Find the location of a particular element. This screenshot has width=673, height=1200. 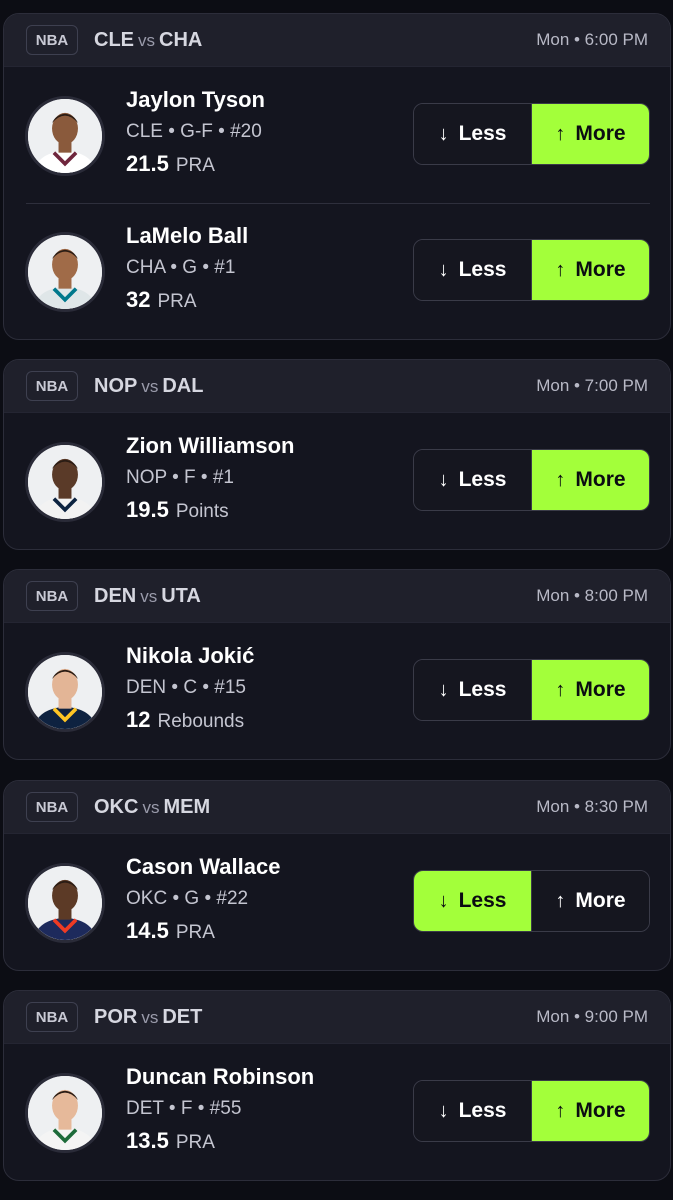

player-meta: CLE • G-F • #20 is located at coordinates (194, 131).